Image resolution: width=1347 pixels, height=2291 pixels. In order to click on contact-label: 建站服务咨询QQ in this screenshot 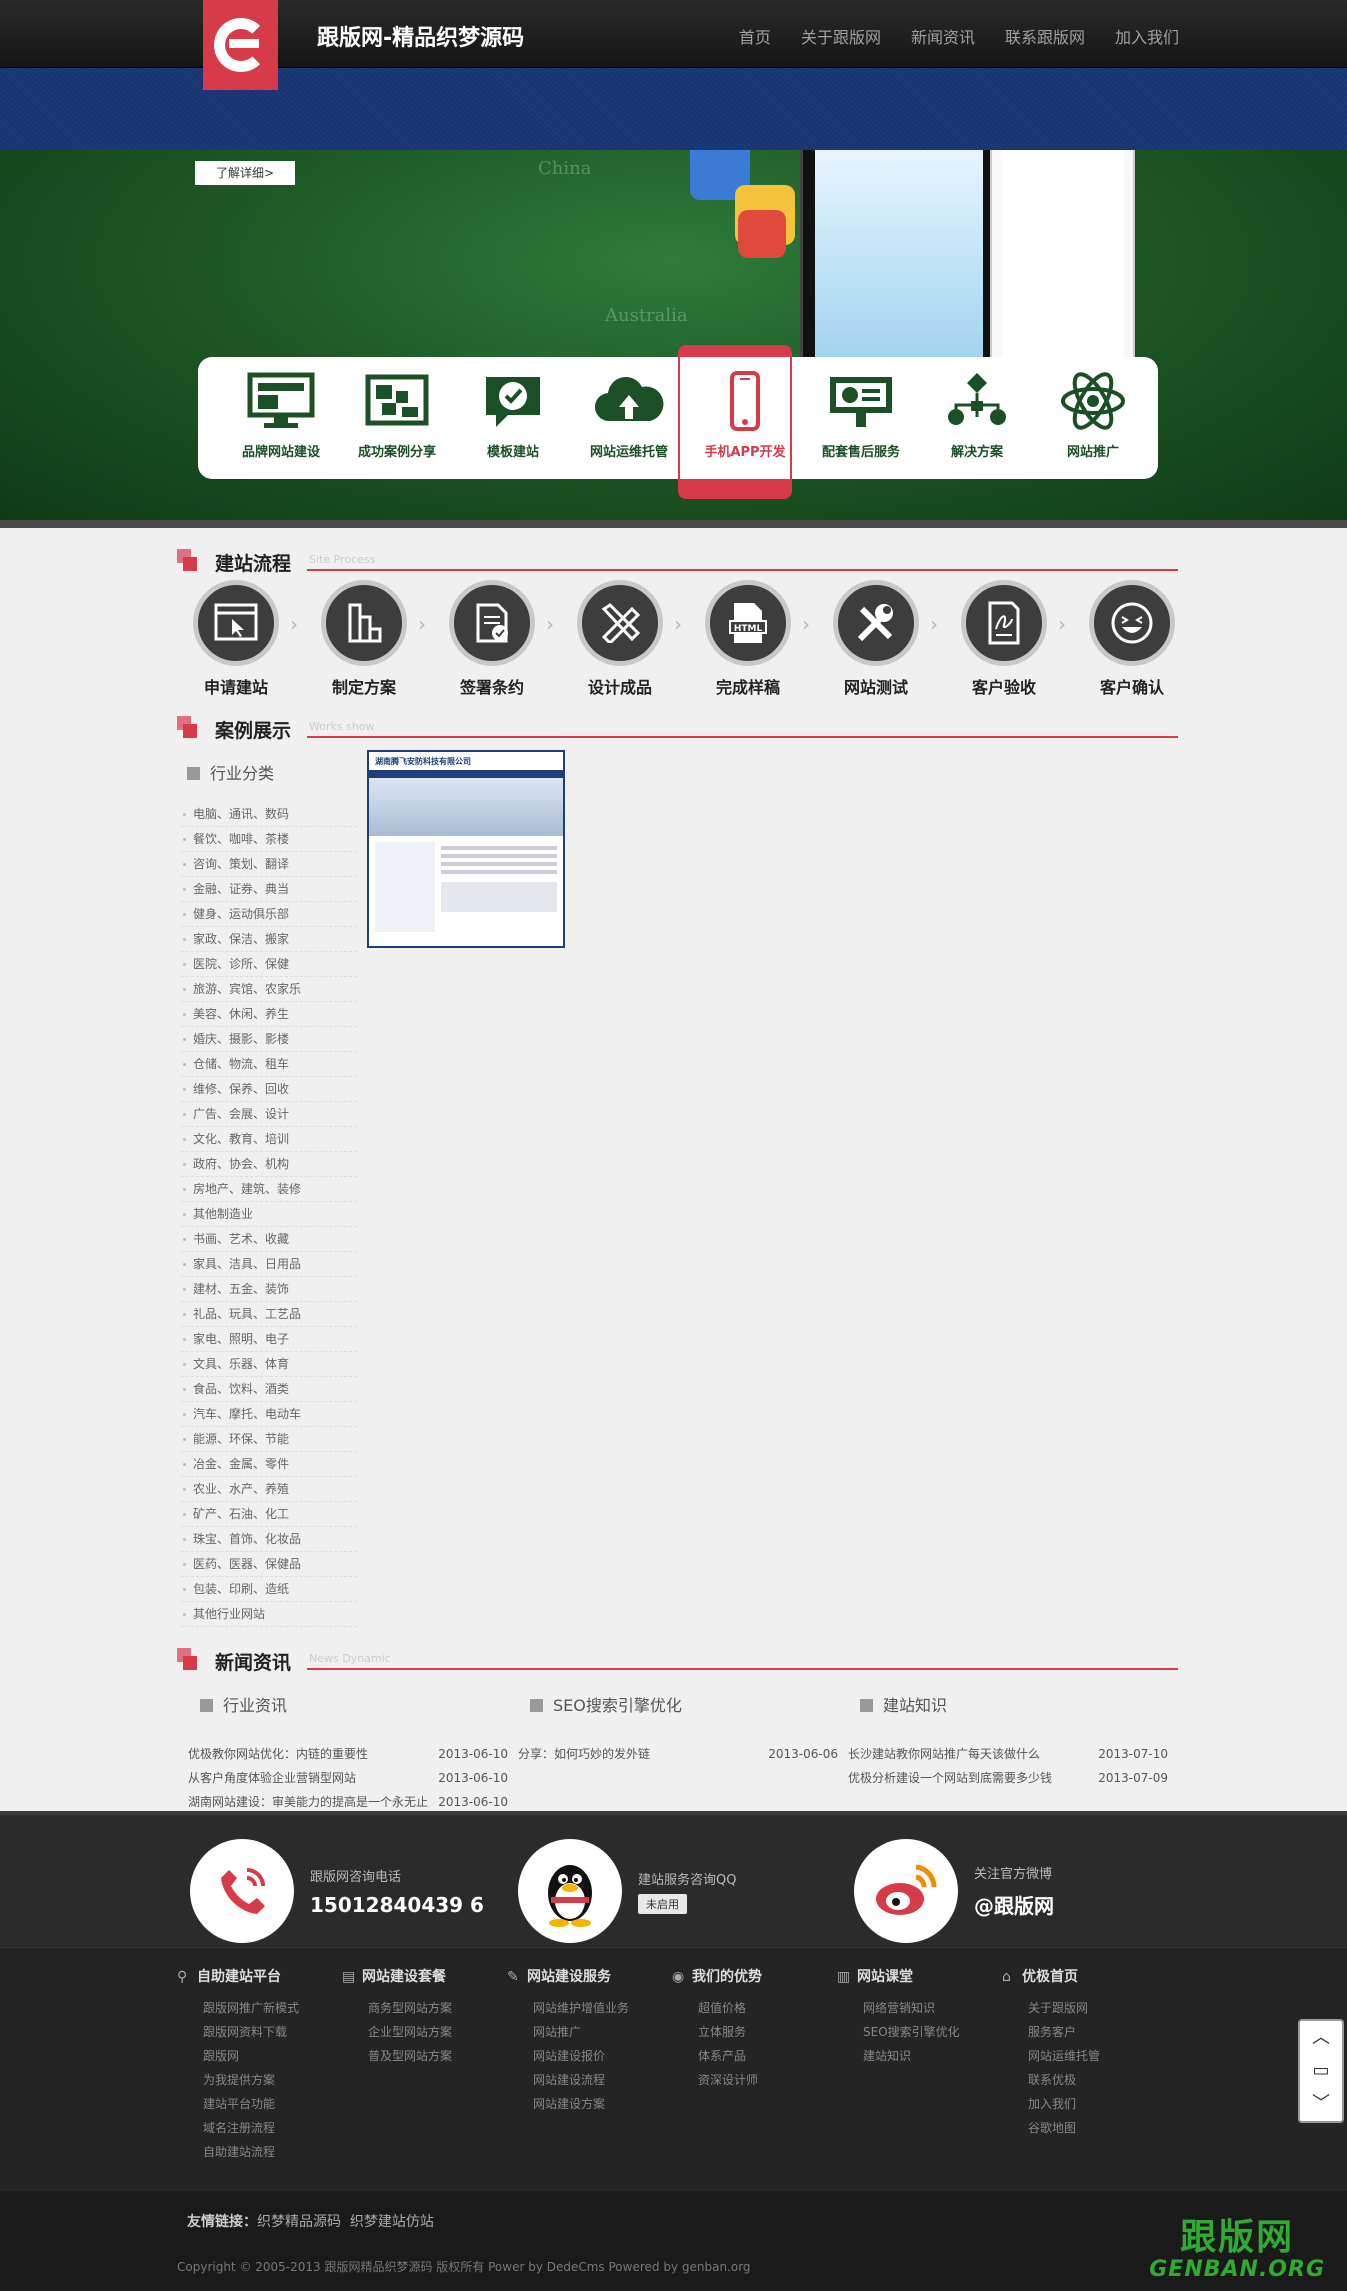, I will do `click(687, 1880)`.